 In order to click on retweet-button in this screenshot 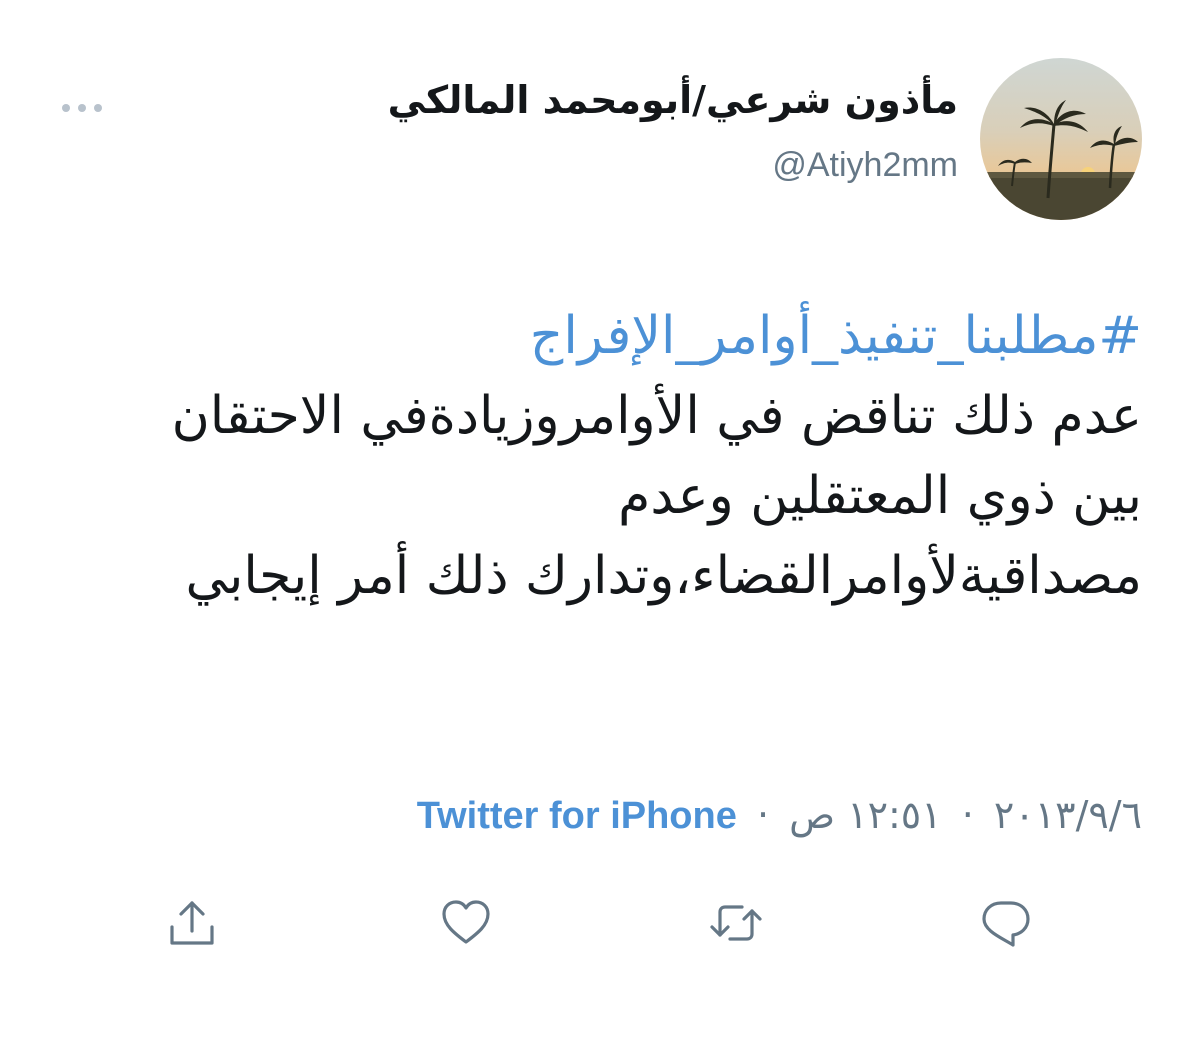, I will do `click(736, 923)`.